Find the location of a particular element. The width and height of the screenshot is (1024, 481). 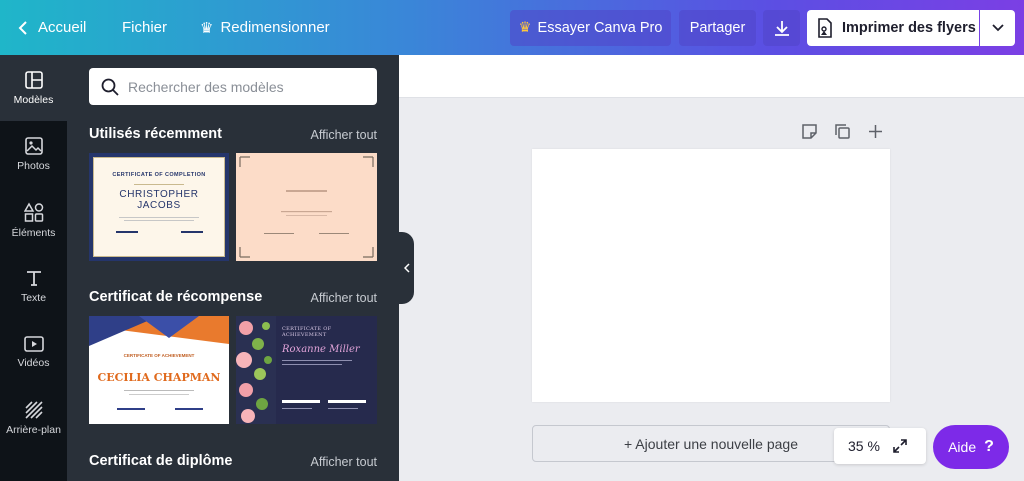

download-button is located at coordinates (781, 28).